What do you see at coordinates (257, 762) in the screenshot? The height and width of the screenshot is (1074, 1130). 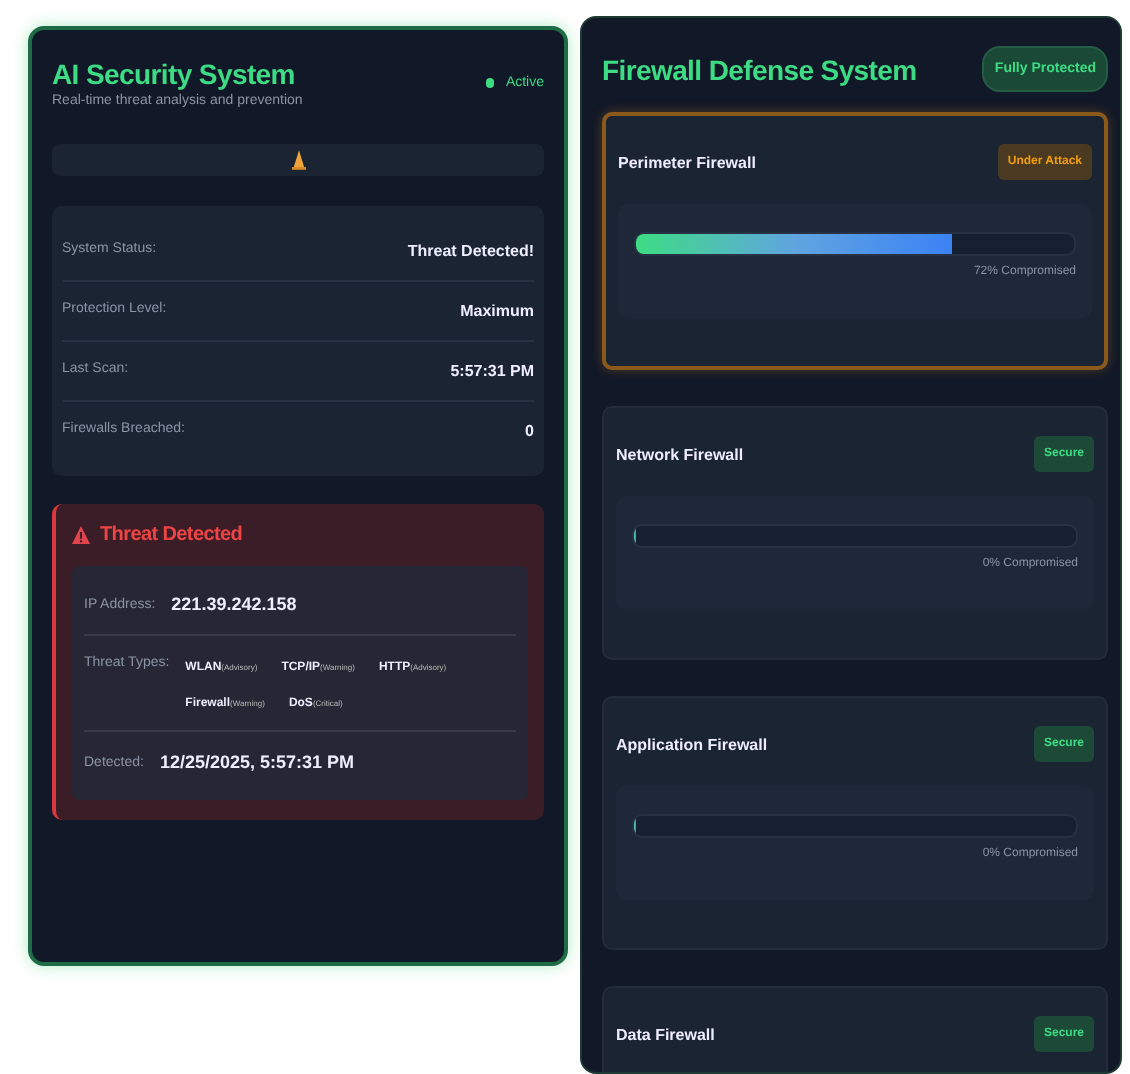 I see `detected-time: 12/25/2025, 5:57:31 PM` at bounding box center [257, 762].